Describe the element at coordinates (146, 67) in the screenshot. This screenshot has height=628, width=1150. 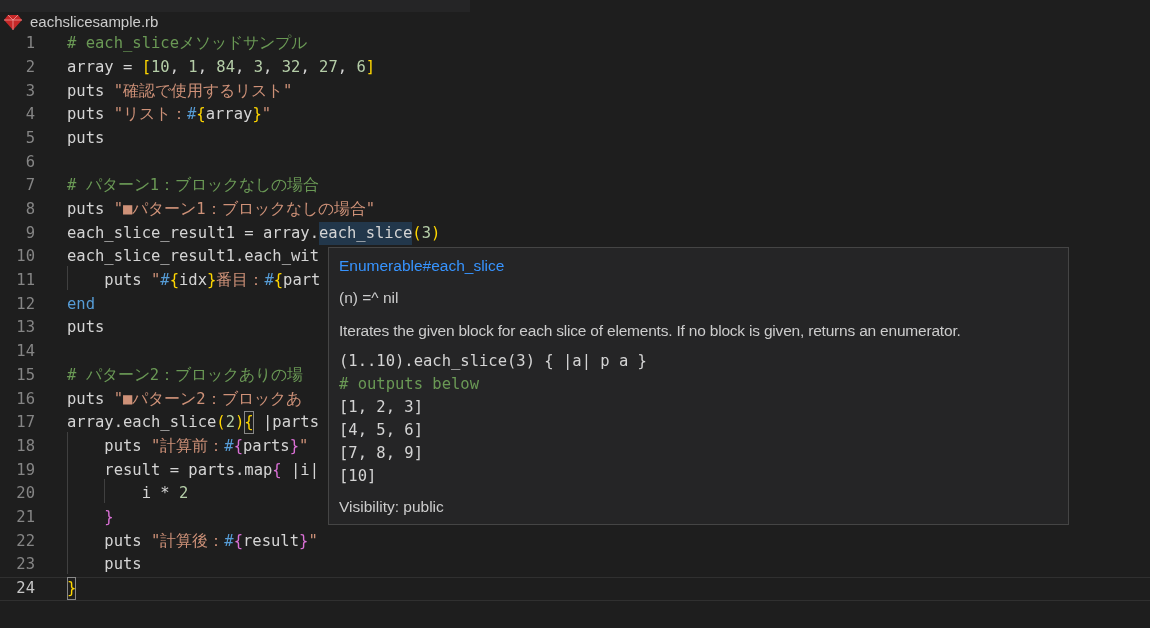
I see `bracket: [` at that location.